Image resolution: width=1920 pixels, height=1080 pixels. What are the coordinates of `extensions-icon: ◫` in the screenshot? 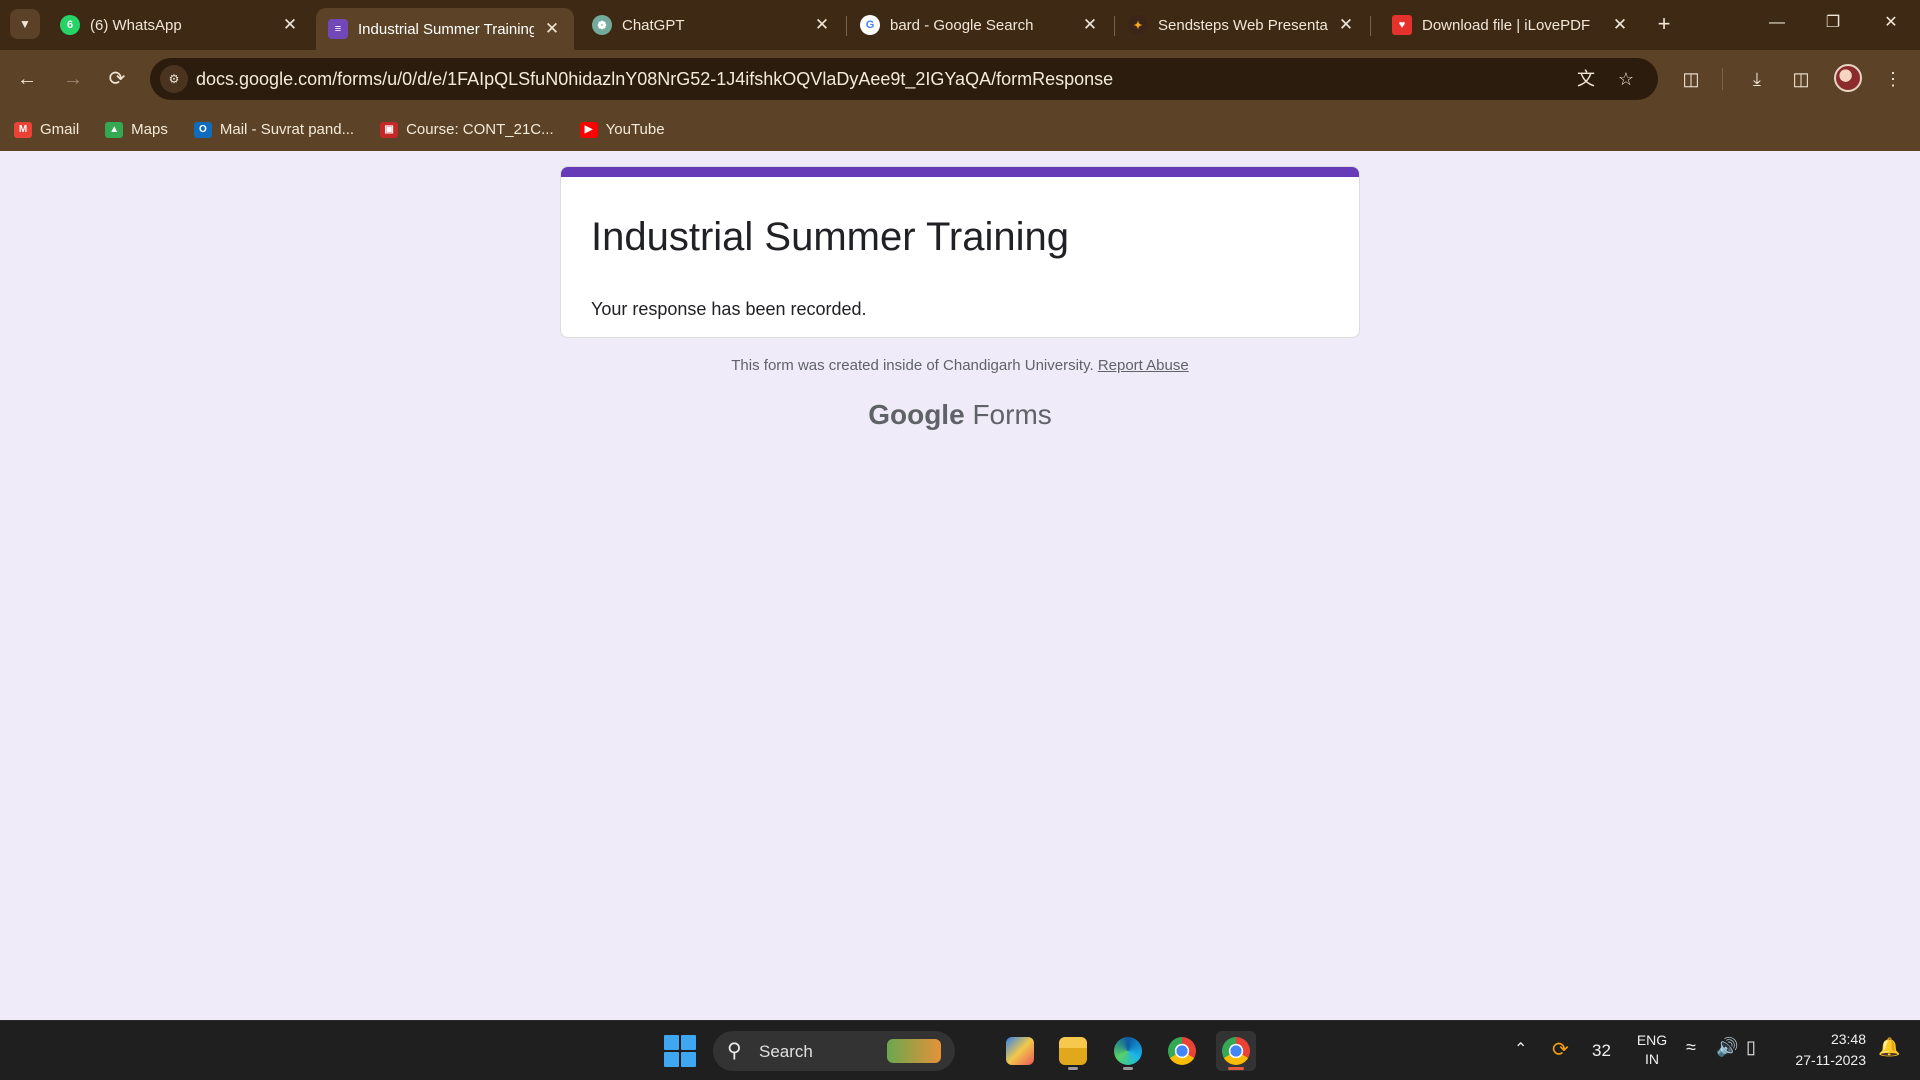 It's located at (1691, 79).